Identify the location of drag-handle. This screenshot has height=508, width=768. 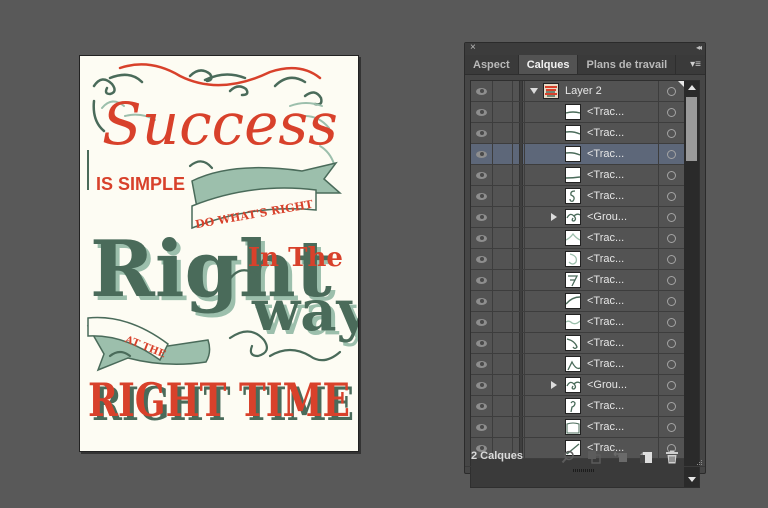
(584, 470).